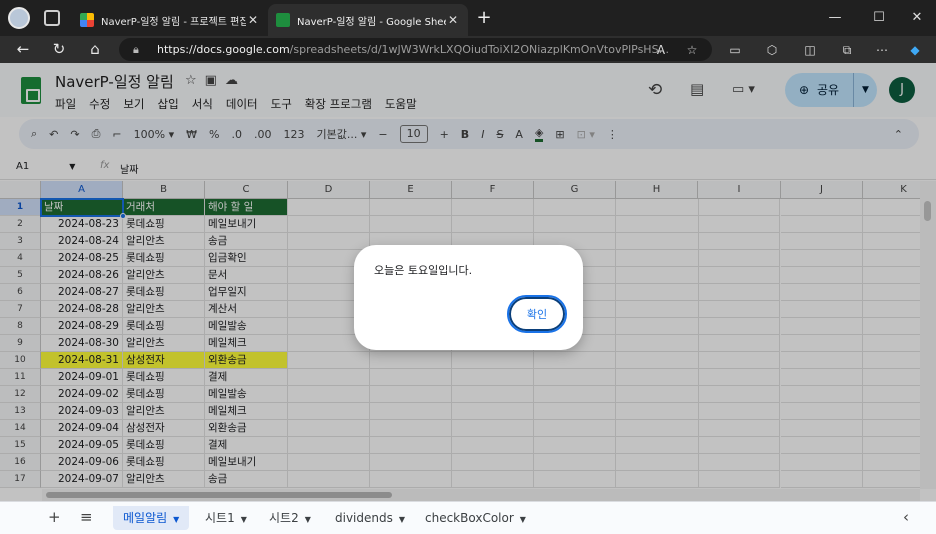 This screenshot has width=936, height=534. What do you see at coordinates (917, 18) in the screenshot?
I see `close-window-button: ✕` at bounding box center [917, 18].